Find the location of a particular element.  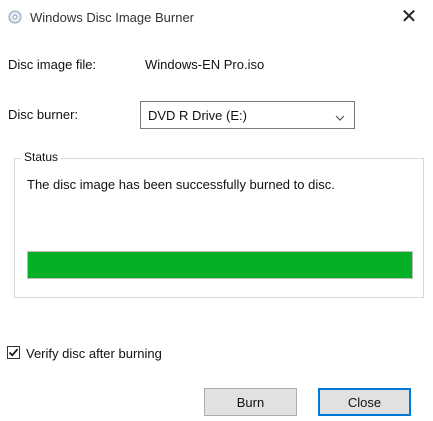

disc-burner-selected-value: DVD R Drive (E:) is located at coordinates (197, 115).